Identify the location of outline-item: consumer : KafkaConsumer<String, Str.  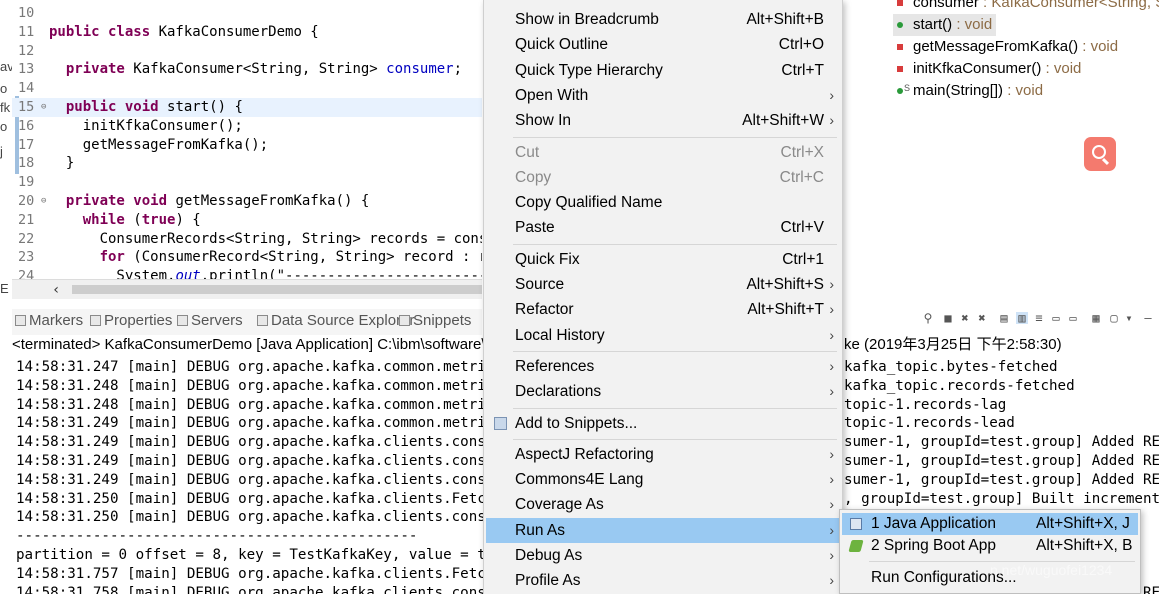
(1026, 7).